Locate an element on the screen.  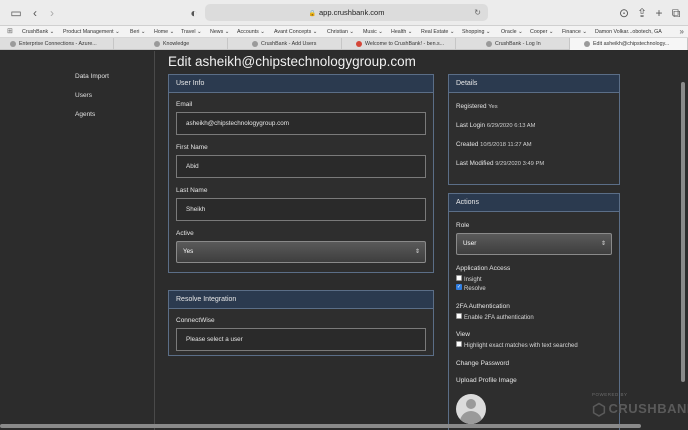
tab-overview-icon: ⧉ is located at coordinates (676, 13).